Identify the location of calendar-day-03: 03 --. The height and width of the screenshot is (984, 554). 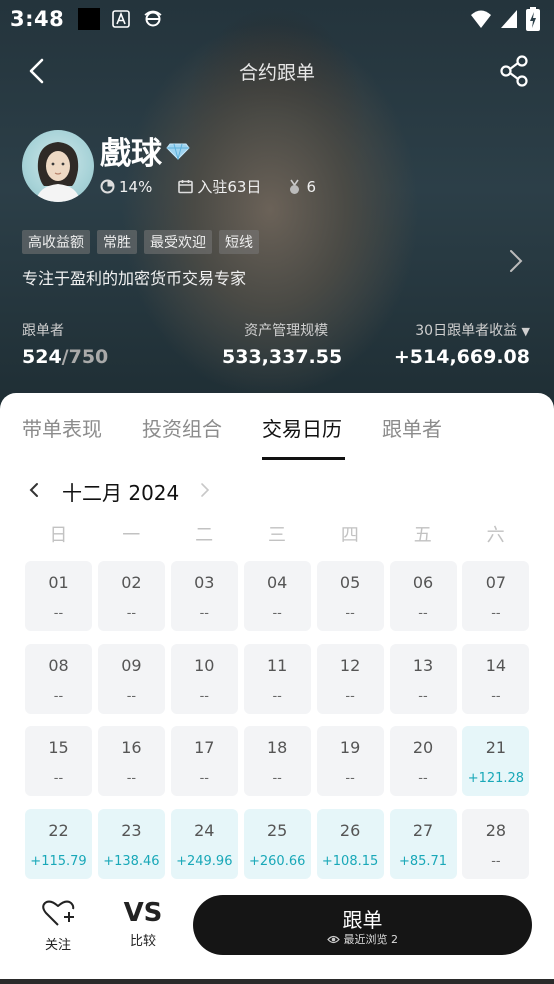
(204, 596).